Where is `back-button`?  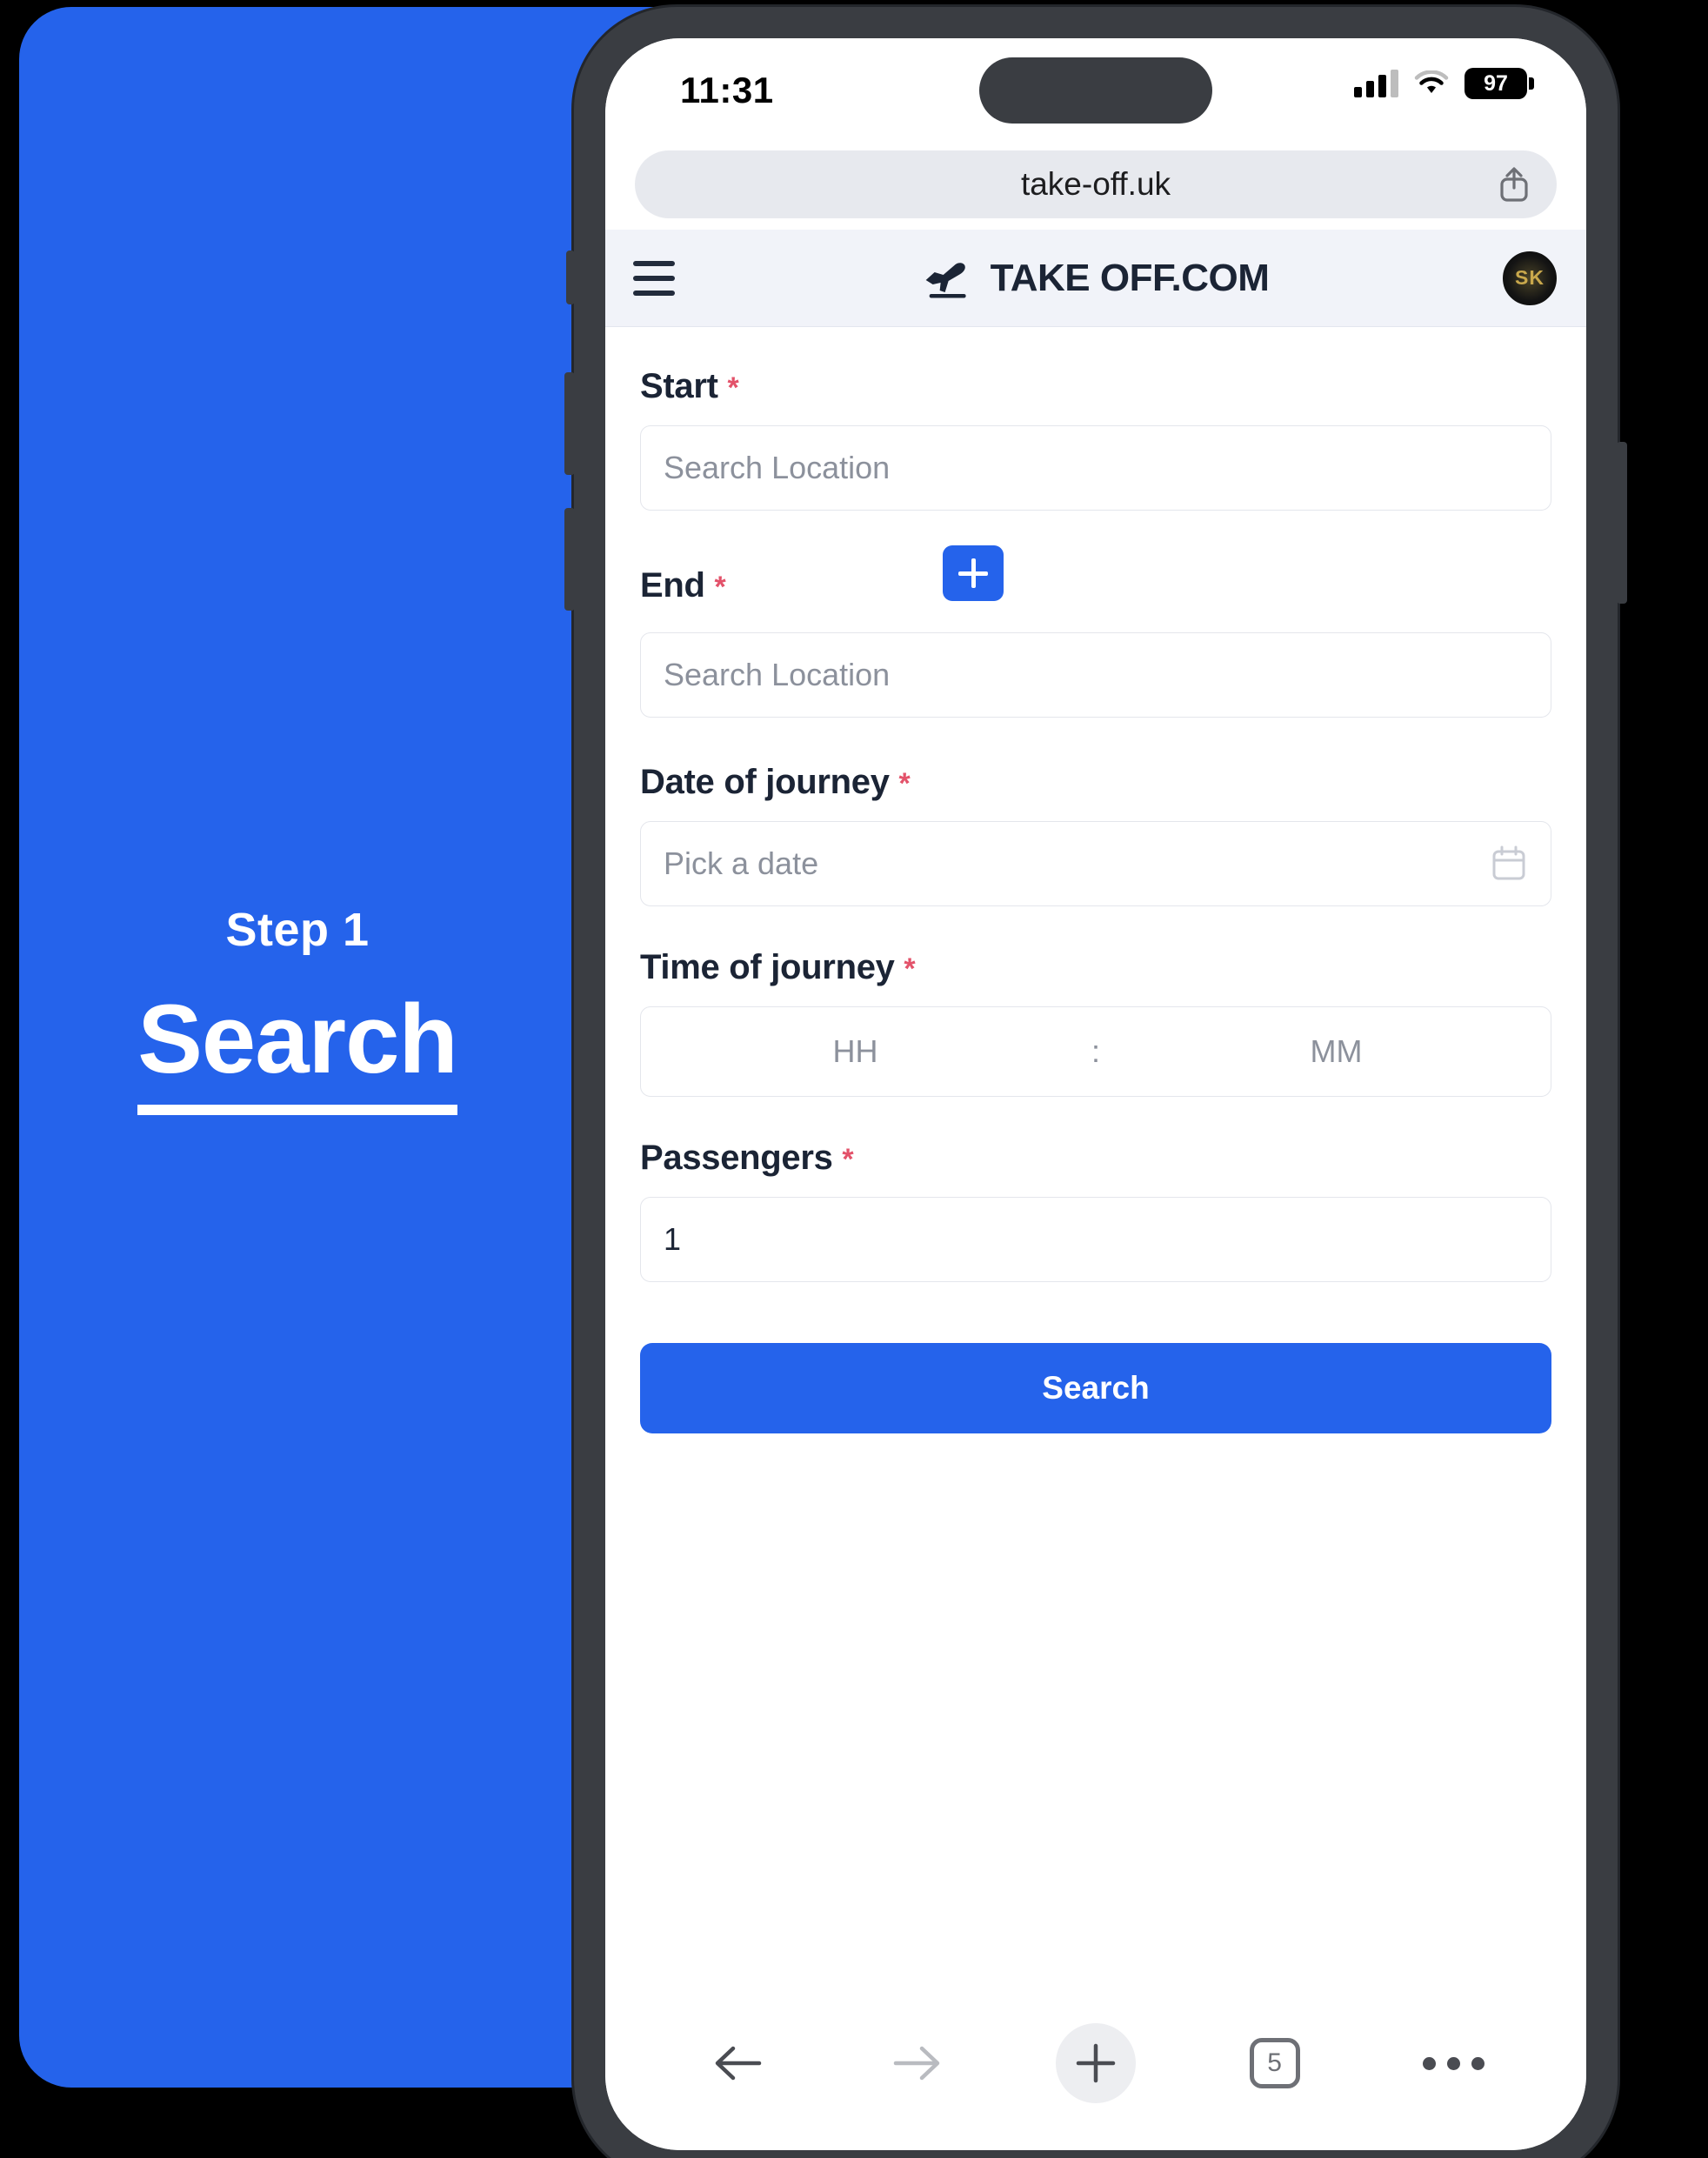 back-button is located at coordinates (738, 2063).